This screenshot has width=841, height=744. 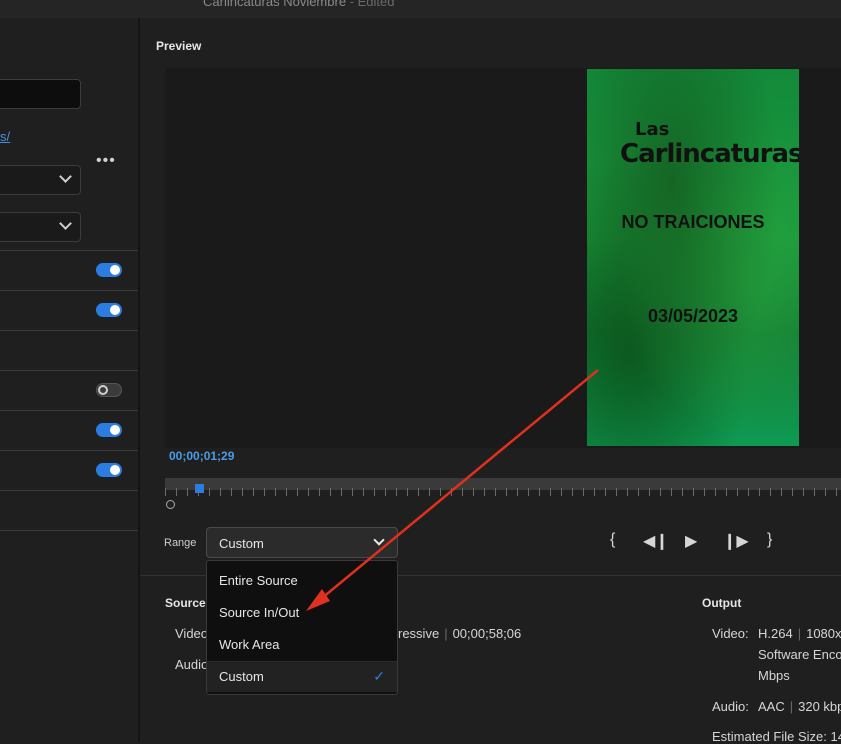 I want to click on range-dropdown: Custom, so click(x=302, y=542).